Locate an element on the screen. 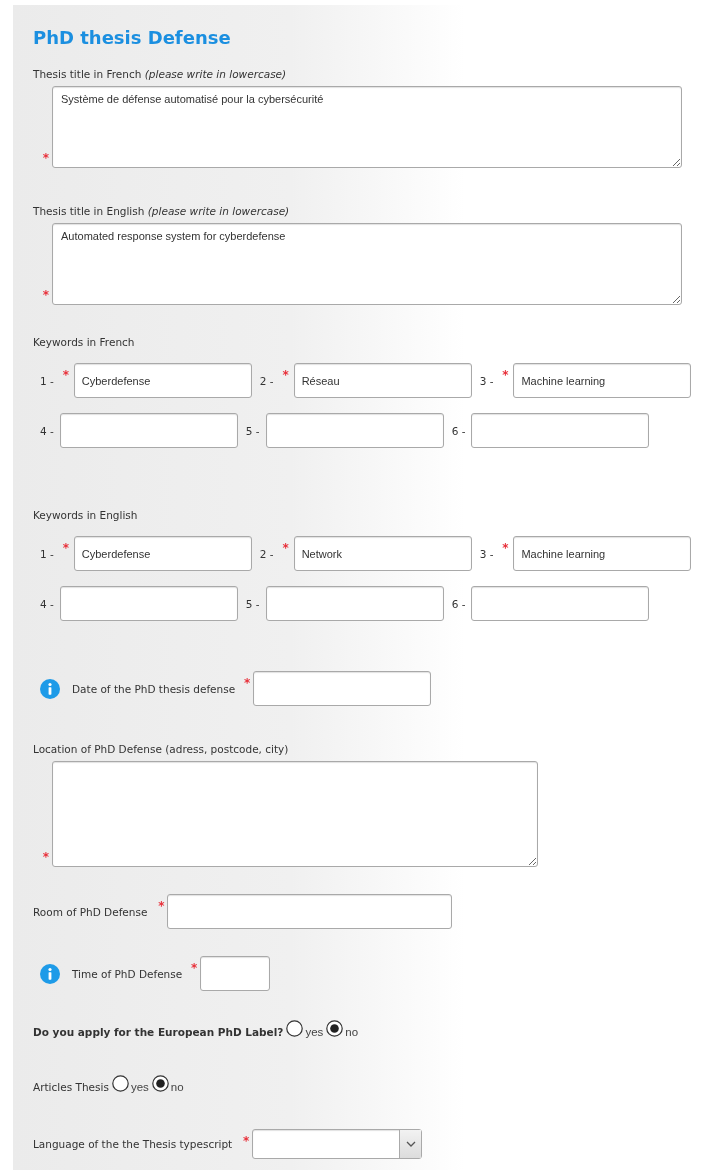 The image size is (708, 1170). text-area is located at coordinates (295, 814).